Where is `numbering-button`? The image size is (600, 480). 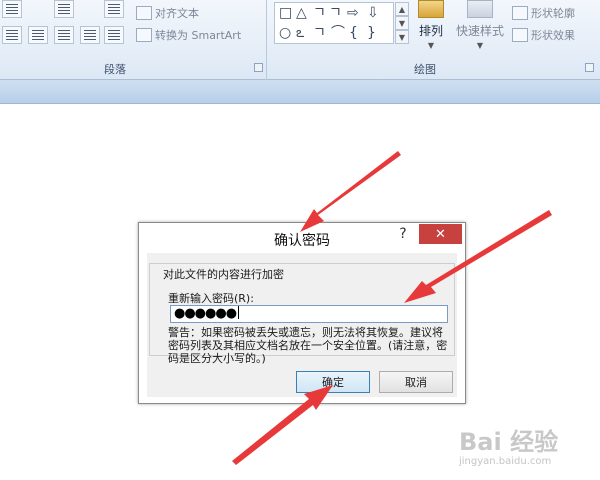
numbering-button is located at coordinates (64, 9).